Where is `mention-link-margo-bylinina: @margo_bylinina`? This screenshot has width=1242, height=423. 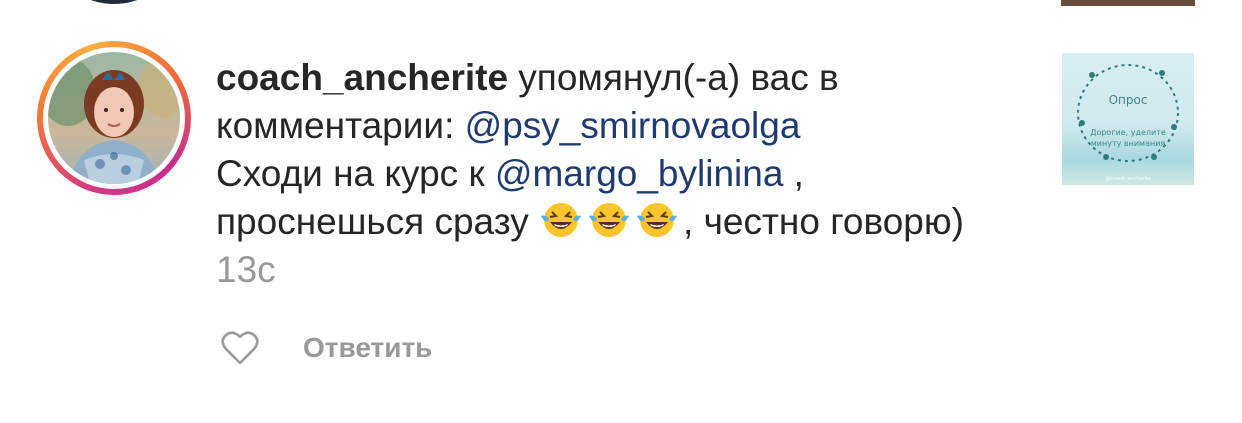
mention-link-margo-bylinina: @margo_bylinina is located at coordinates (639, 173).